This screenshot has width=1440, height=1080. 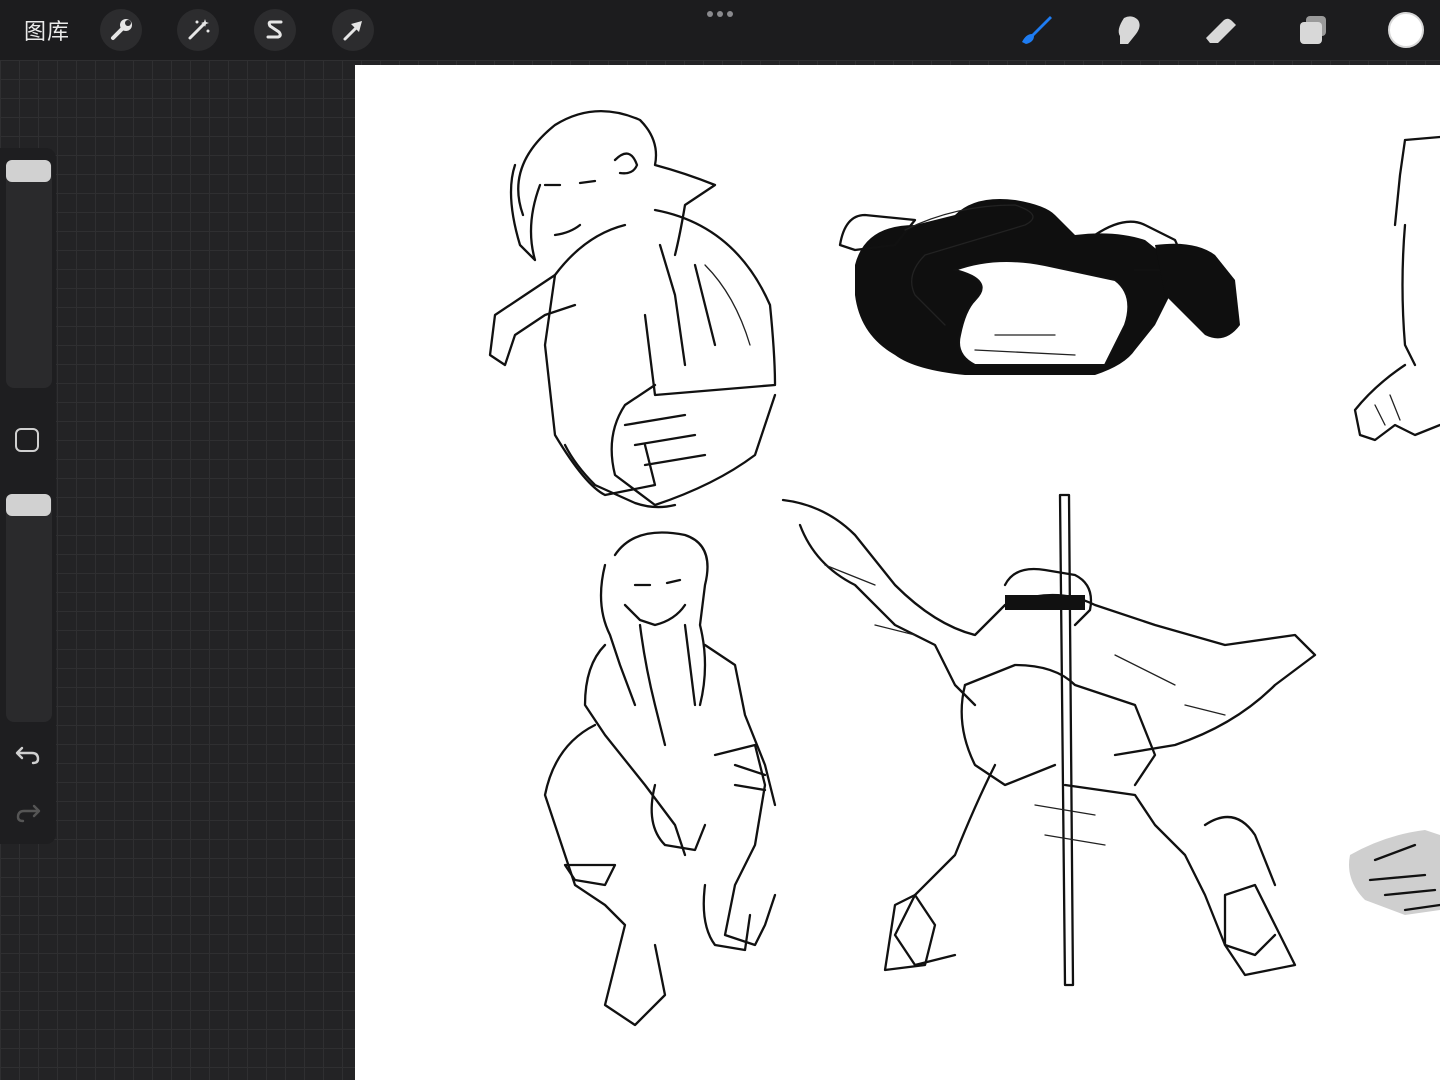 I want to click on adjustments-button, so click(x=198, y=30).